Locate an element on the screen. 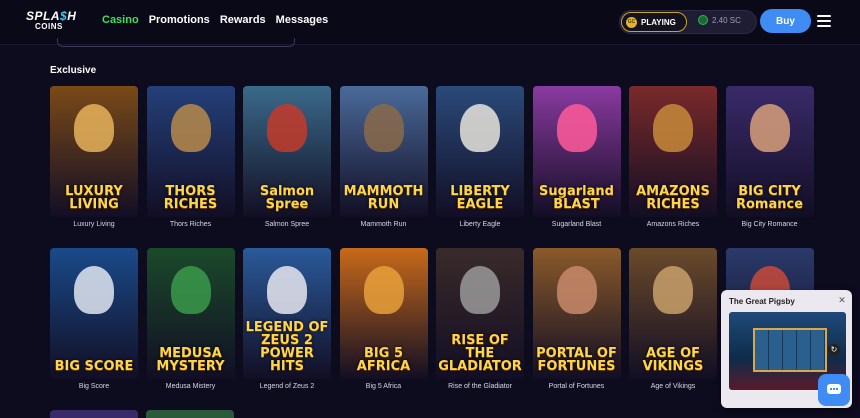 This screenshot has width=860, height=418. game-tile: AGE OF VIKINGS is located at coordinates (673, 313).